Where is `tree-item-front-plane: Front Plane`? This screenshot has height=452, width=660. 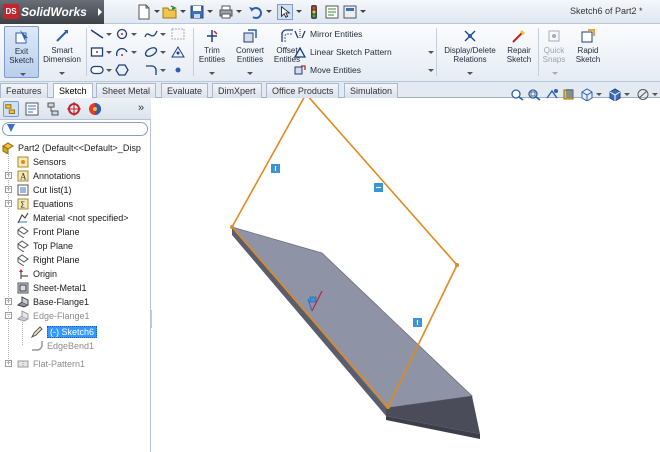 tree-item-front-plane: Front Plane is located at coordinates (48, 232).